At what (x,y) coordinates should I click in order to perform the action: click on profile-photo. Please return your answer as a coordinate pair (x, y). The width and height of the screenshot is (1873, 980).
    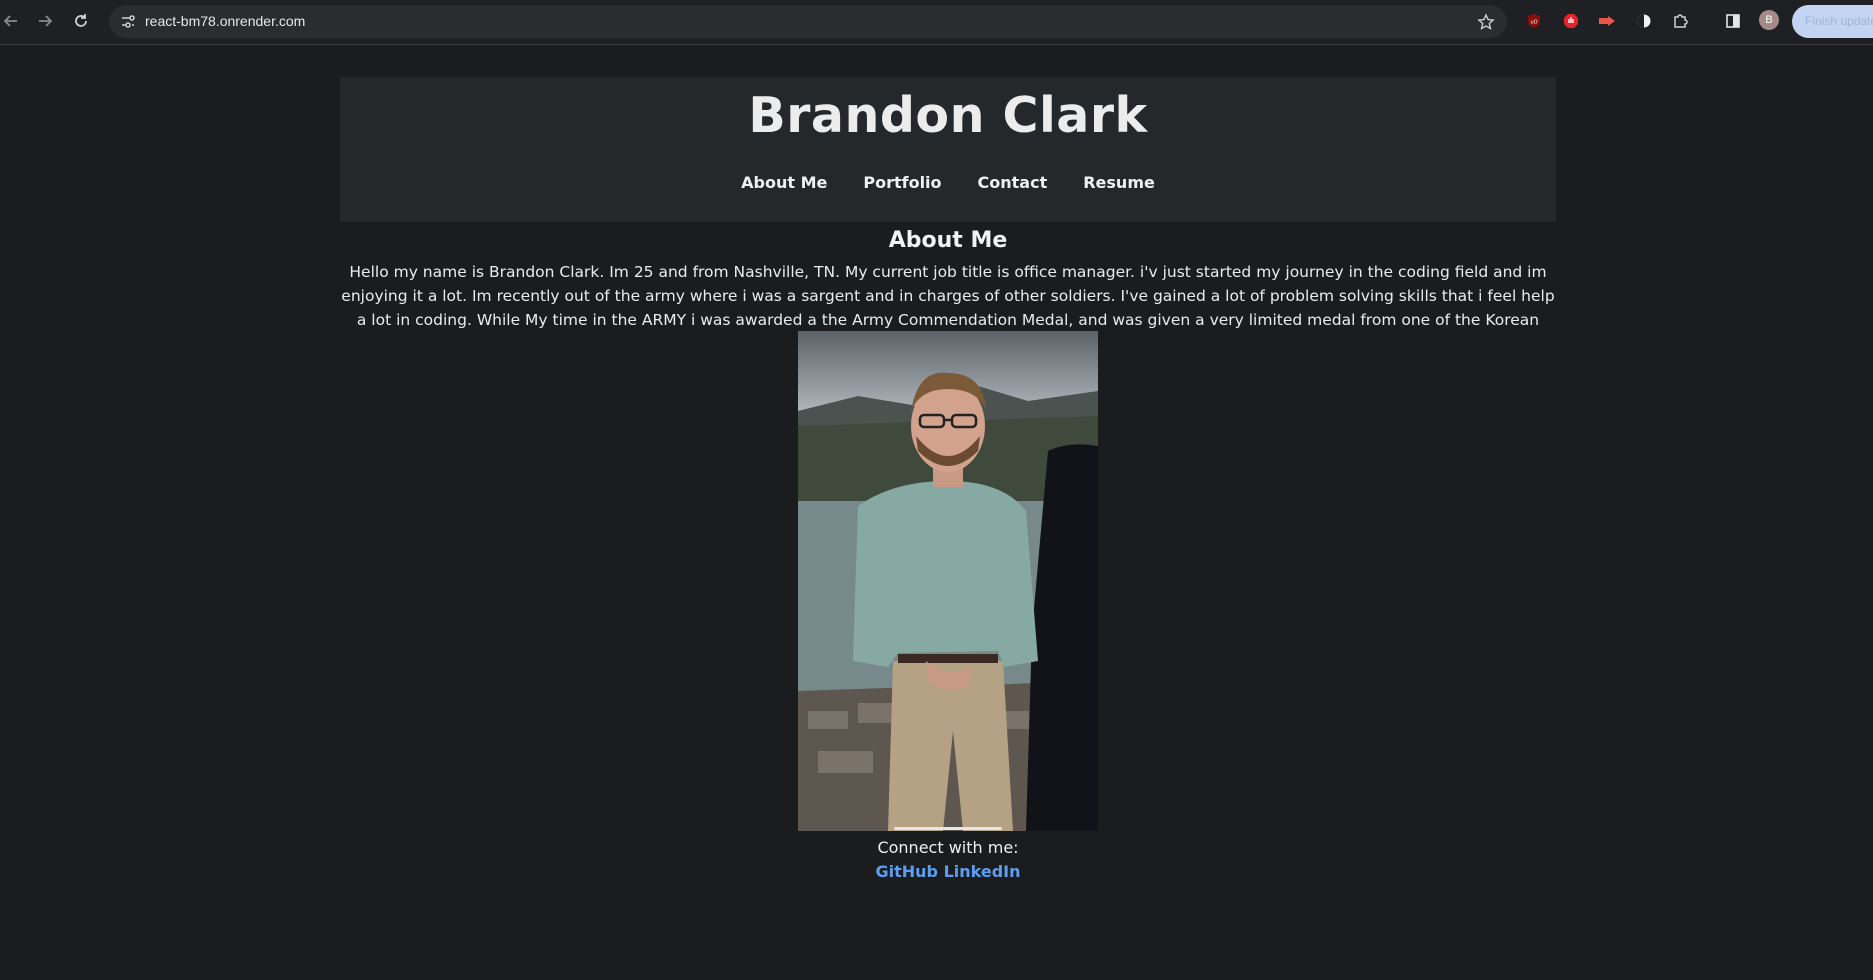
    Looking at the image, I should click on (948, 581).